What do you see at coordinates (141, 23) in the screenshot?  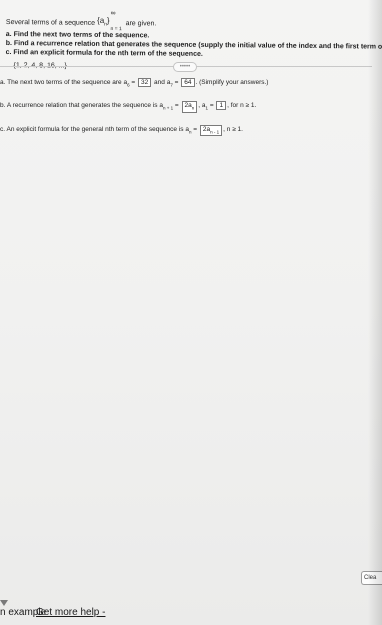 I see `intro-text-after: are given.` at bounding box center [141, 23].